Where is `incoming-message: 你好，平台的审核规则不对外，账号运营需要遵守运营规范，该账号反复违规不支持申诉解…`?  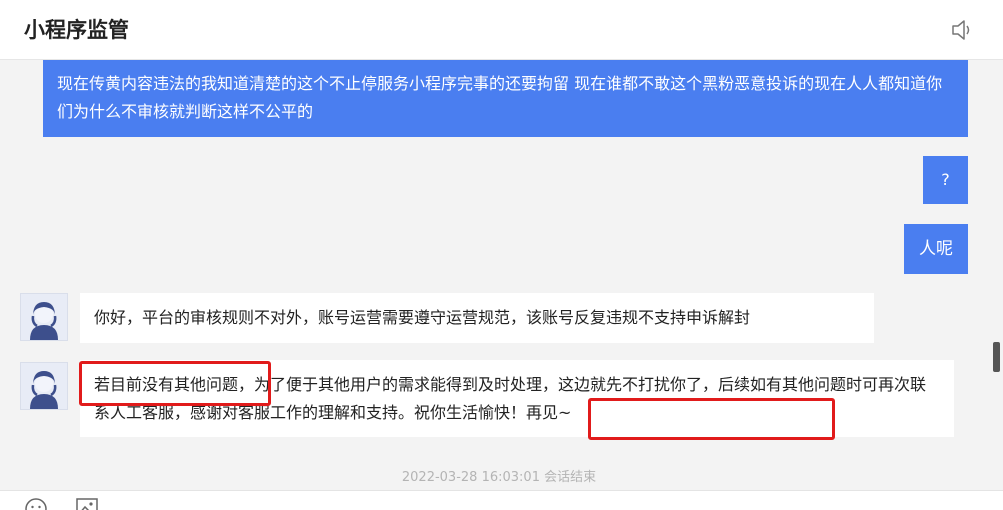
incoming-message: 你好，平台的审核规则不对外，账号运营需要遵守运营规范，该账号反复违规不支持申诉解… is located at coordinates (477, 318).